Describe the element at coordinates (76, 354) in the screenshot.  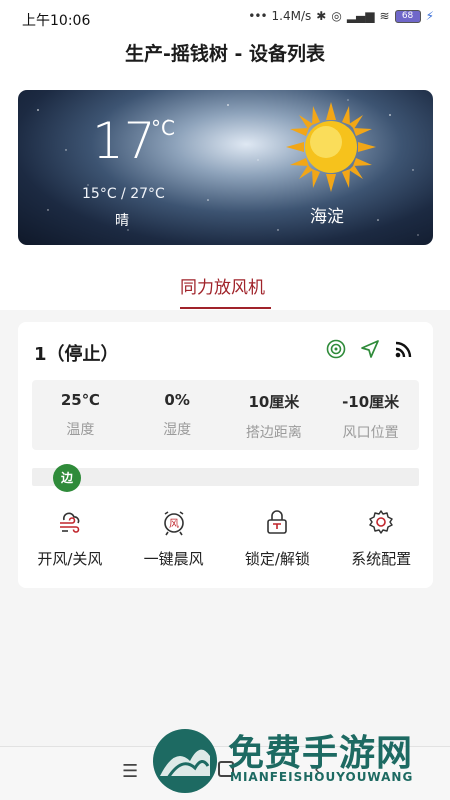
I see `device-title: 1（停止）` at that location.